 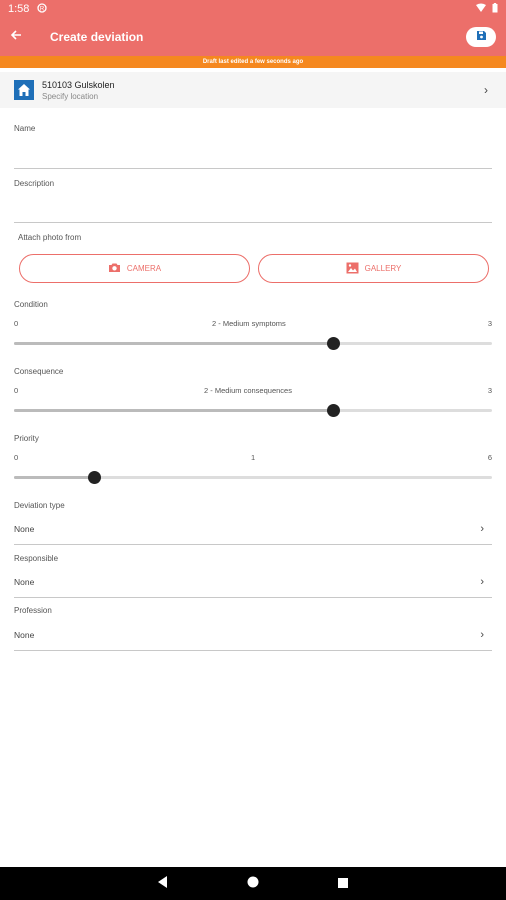 What do you see at coordinates (24, 529) in the screenshot?
I see `deviation-type-value: None` at bounding box center [24, 529].